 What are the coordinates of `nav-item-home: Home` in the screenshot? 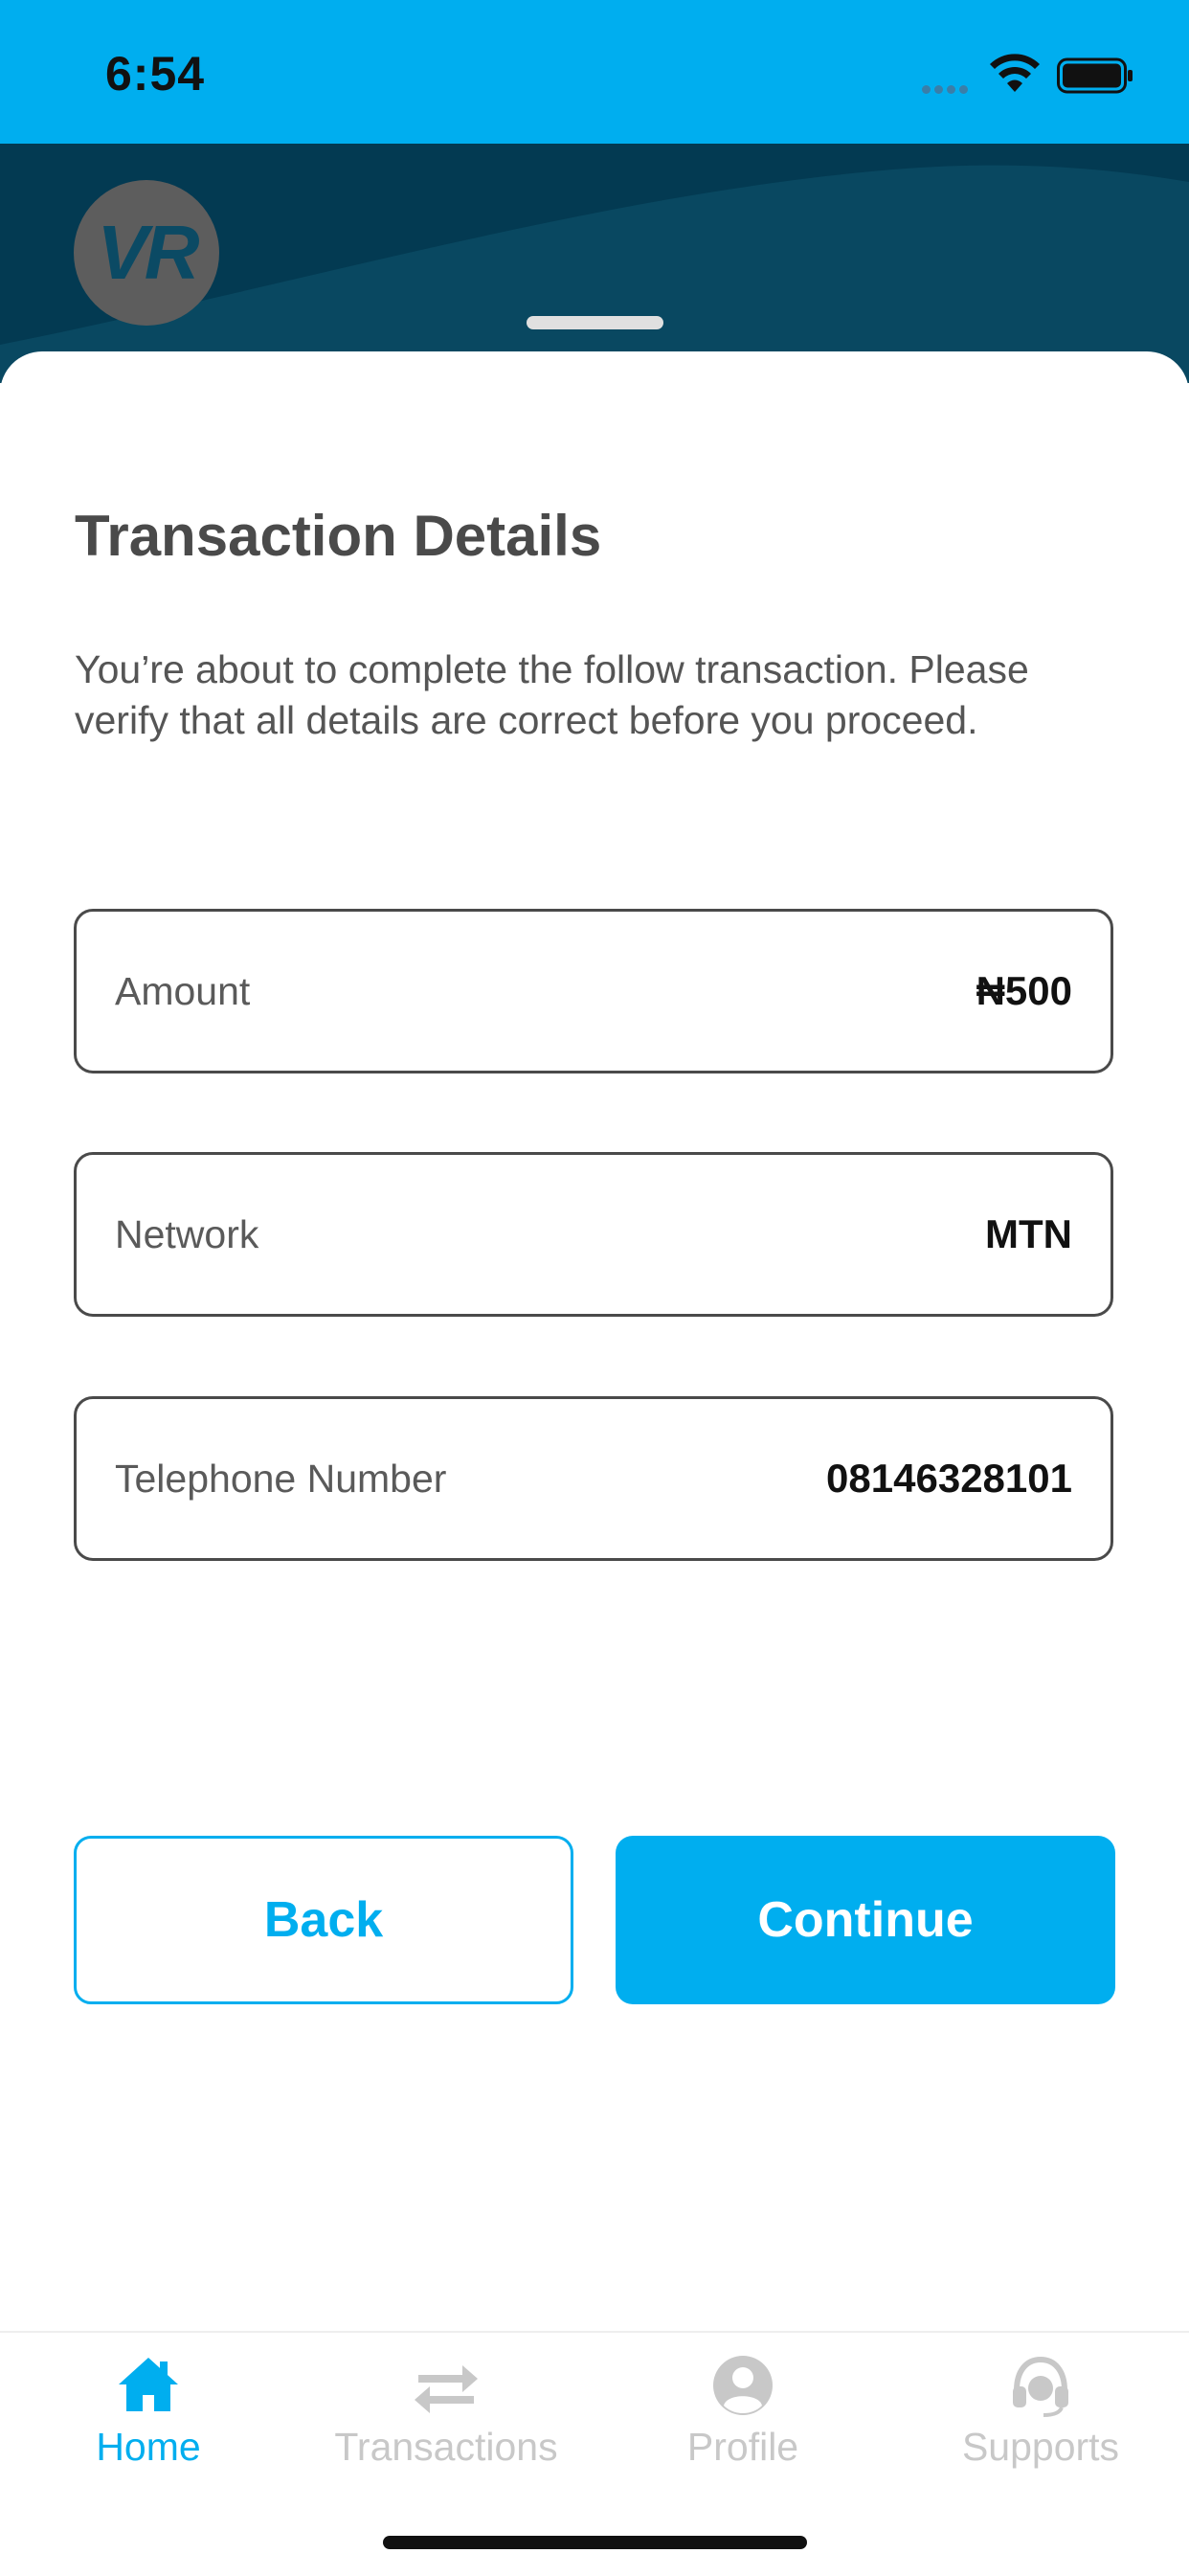 It's located at (148, 2411).